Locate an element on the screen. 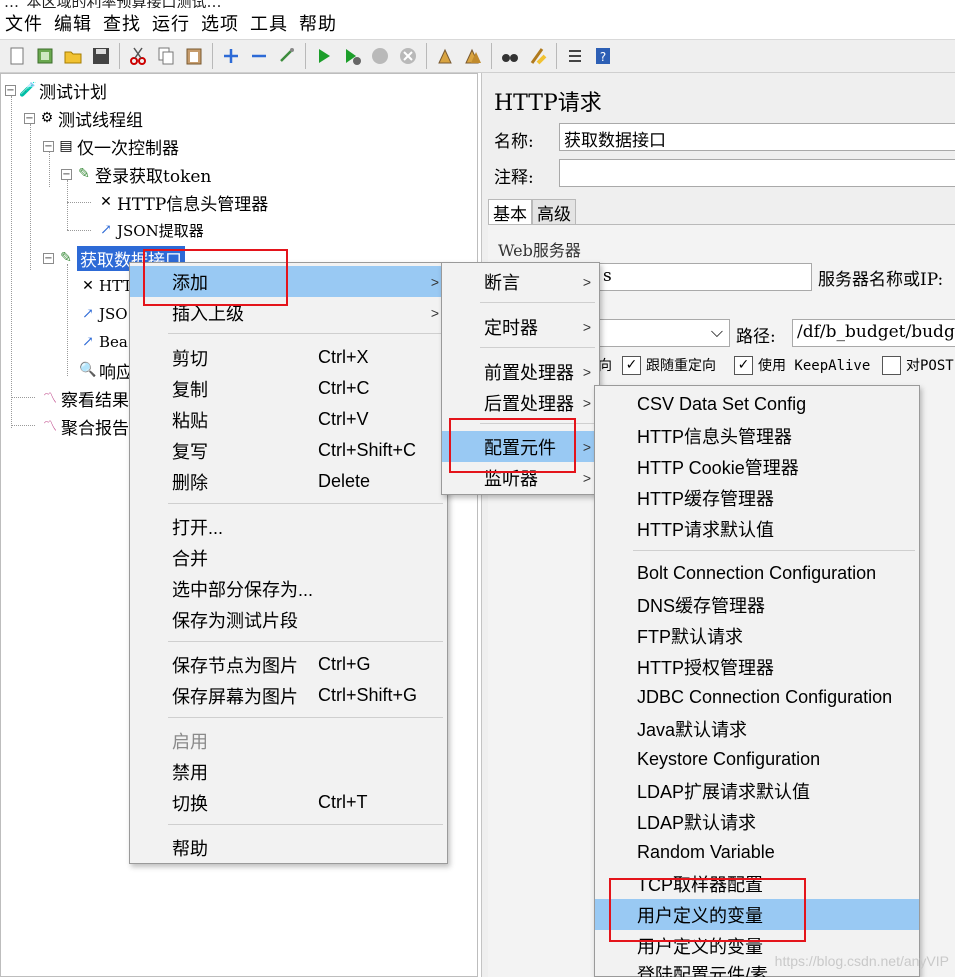 Image resolution: width=955 pixels, height=977 pixels. tree-node-child-json: ↗ JSO is located at coordinates (103, 314).